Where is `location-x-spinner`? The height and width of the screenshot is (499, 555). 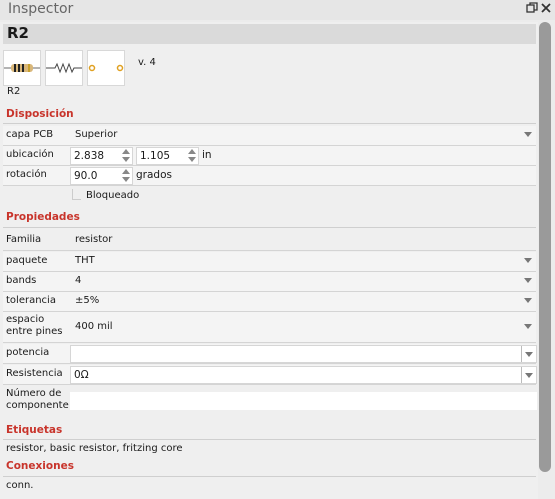
location-x-spinner is located at coordinates (126, 156).